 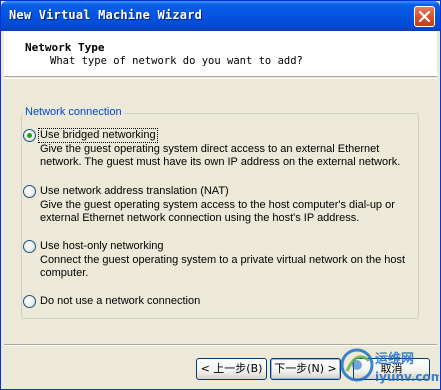 I want to click on window-title: New Virtual Machine Wizard, so click(x=106, y=15).